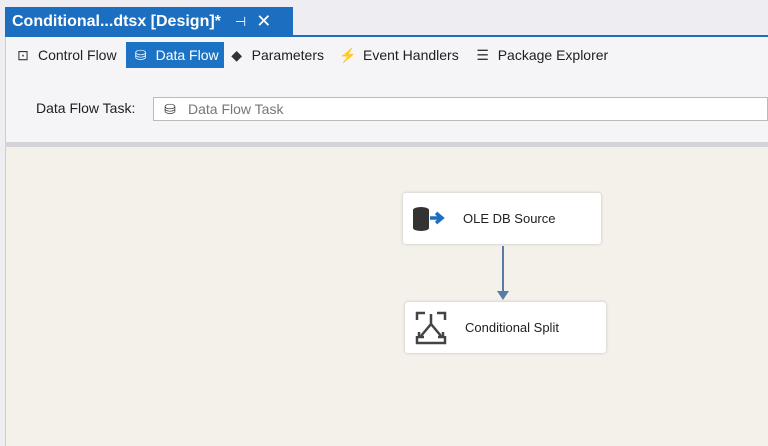 This screenshot has width=768, height=446. I want to click on data-path-connector, so click(503, 270).